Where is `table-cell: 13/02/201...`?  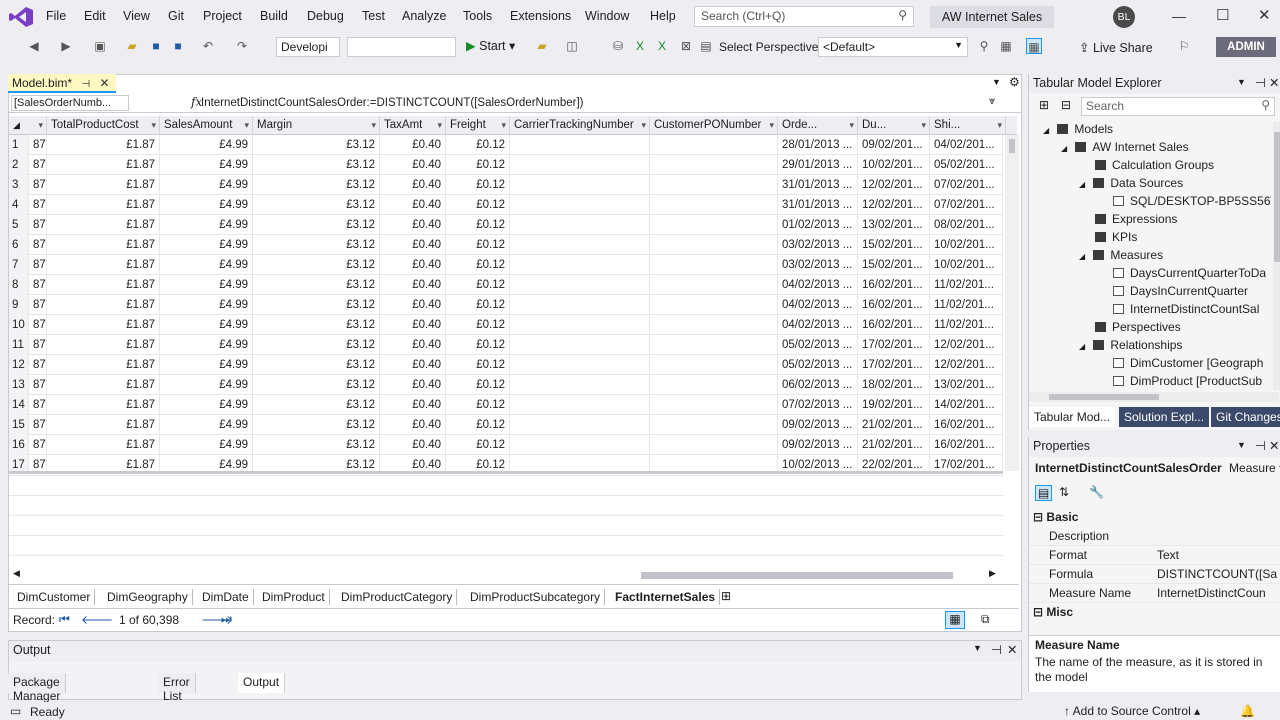
table-cell: 13/02/201... is located at coordinates (966, 385).